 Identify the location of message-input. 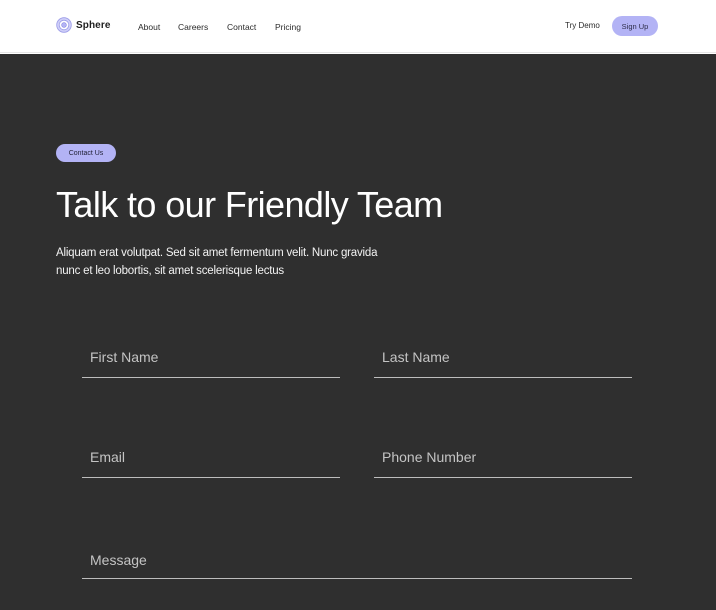
(357, 561).